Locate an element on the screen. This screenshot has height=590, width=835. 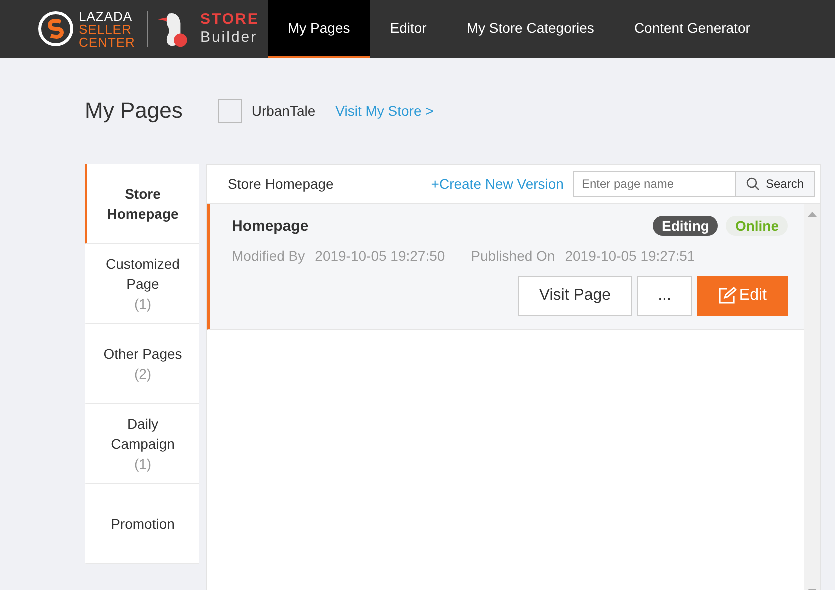
meta-value: 2019-10-05 19:27:50 is located at coordinates (380, 256).